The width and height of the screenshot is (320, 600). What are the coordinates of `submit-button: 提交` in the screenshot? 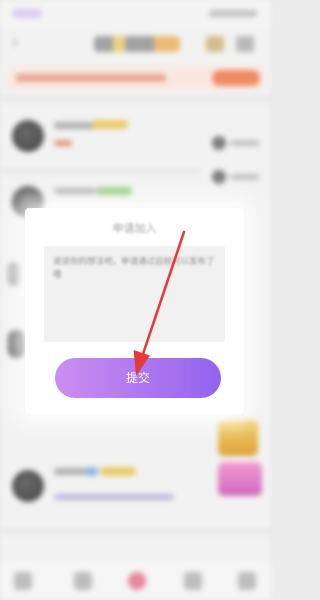 It's located at (138, 378).